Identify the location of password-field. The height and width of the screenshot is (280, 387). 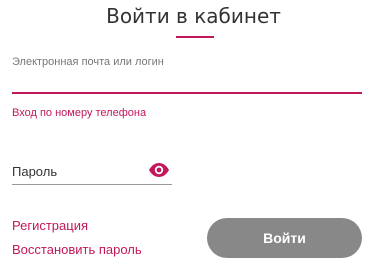
(92, 172).